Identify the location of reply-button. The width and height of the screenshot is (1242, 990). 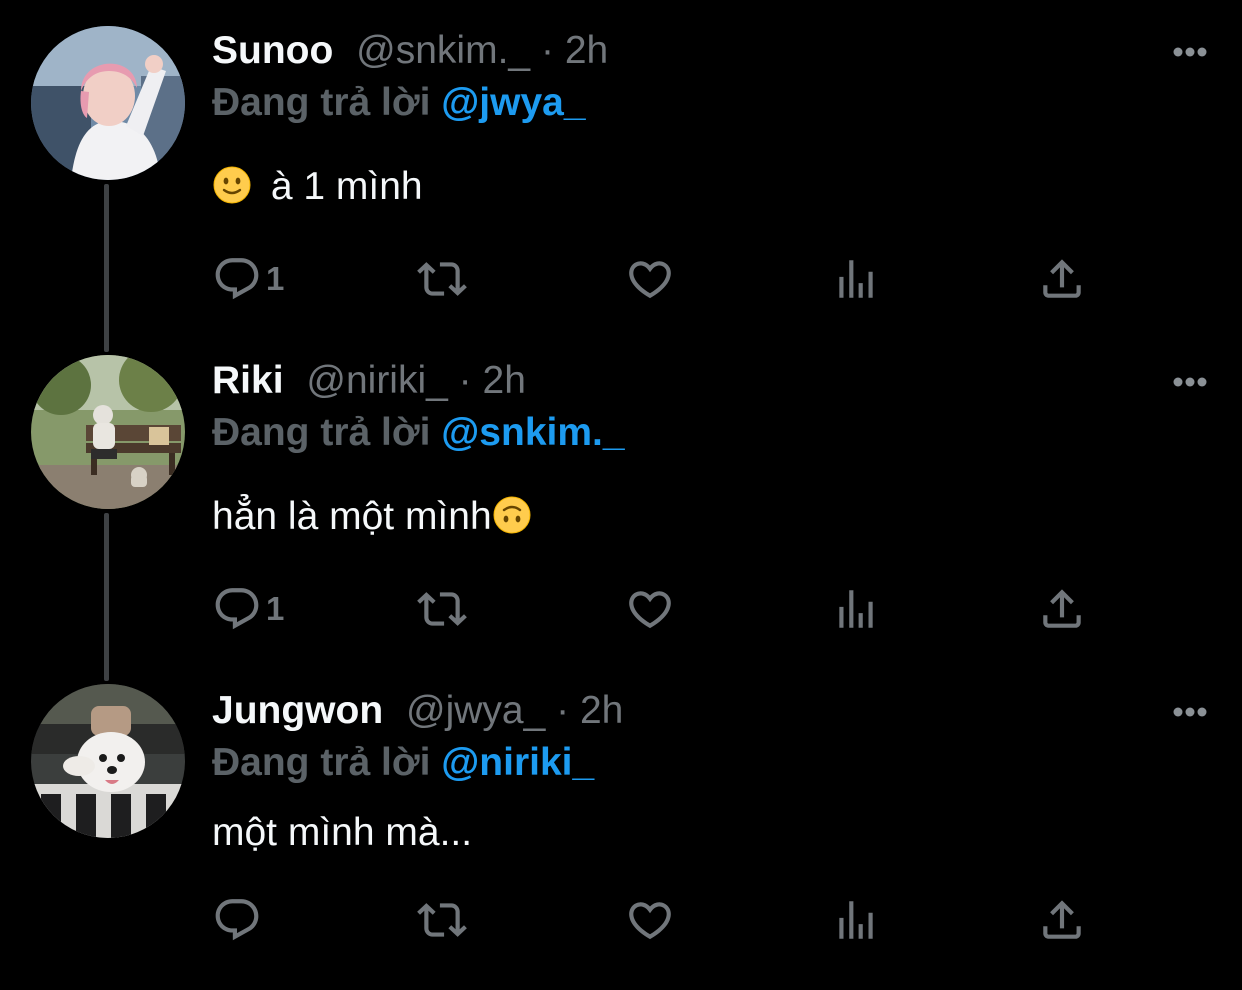
(239, 920).